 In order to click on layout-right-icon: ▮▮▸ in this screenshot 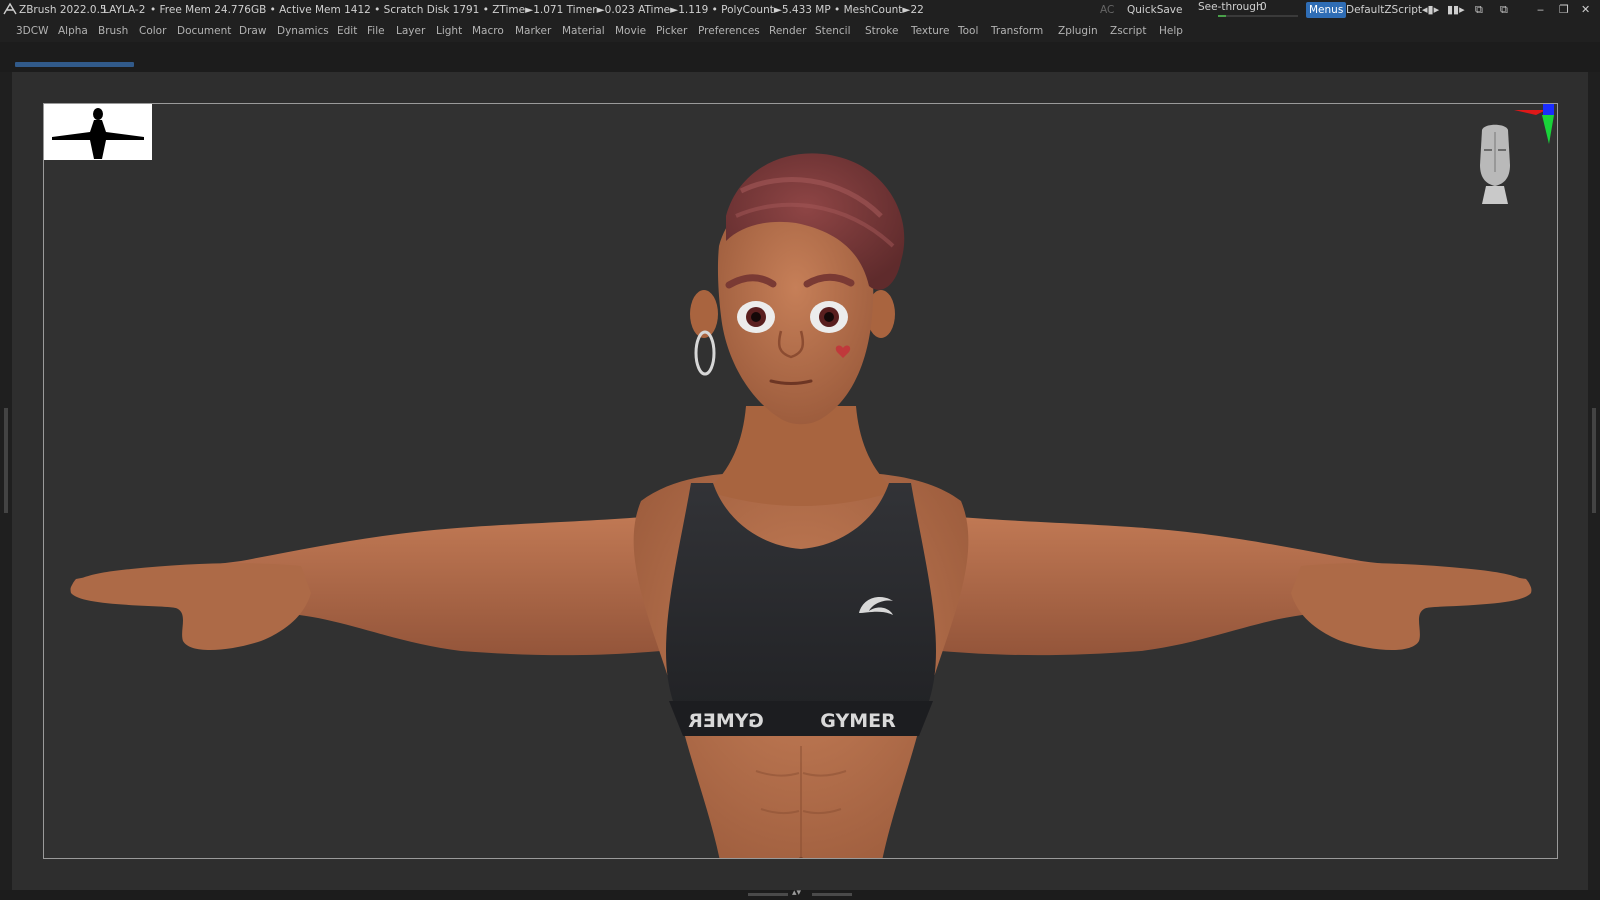, I will do `click(1456, 10)`.